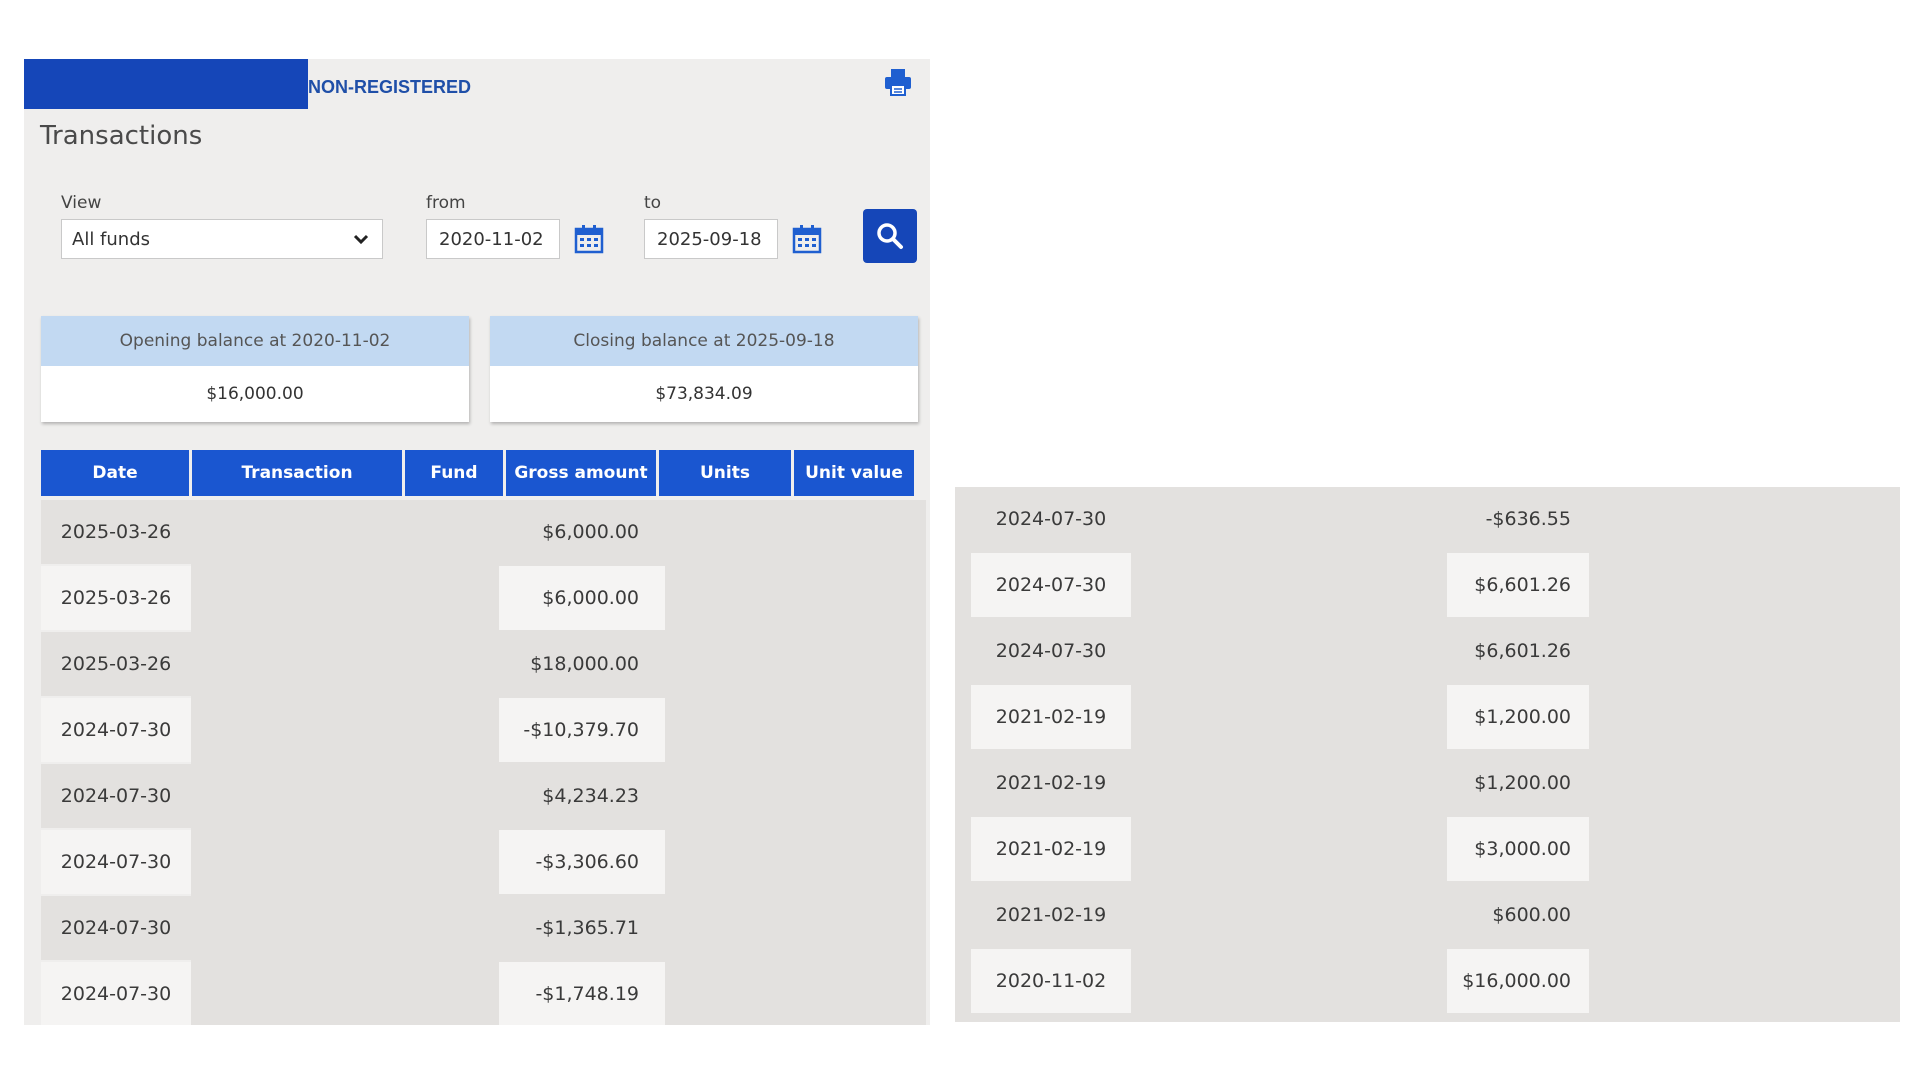  Describe the element at coordinates (582, 664) in the screenshot. I see `row-gross-amount: $18,000.00` at that location.